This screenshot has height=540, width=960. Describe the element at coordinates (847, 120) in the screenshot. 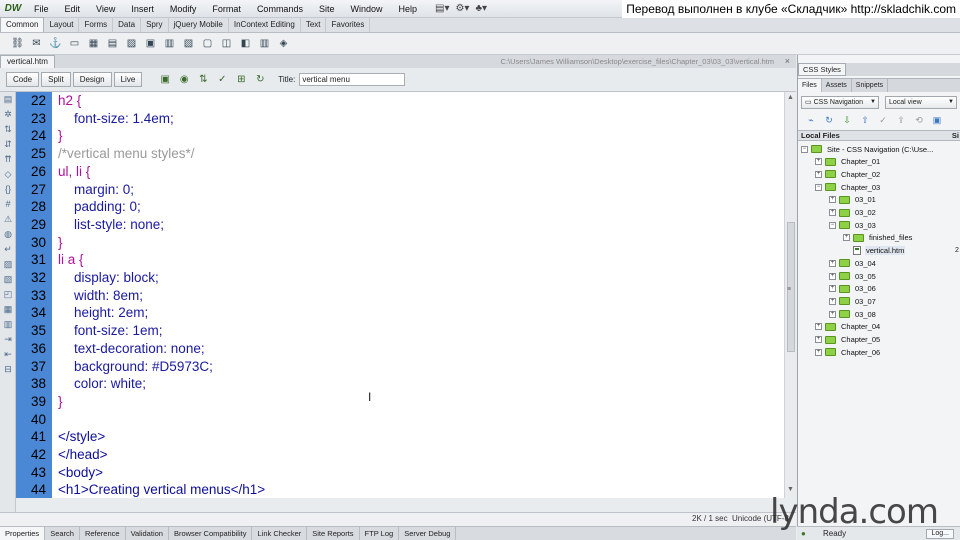

I see `get-files-icon: ⇩` at that location.